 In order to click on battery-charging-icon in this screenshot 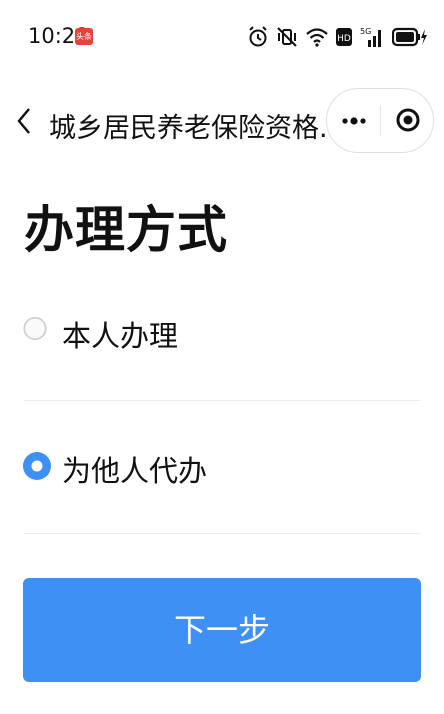, I will do `click(409, 37)`.